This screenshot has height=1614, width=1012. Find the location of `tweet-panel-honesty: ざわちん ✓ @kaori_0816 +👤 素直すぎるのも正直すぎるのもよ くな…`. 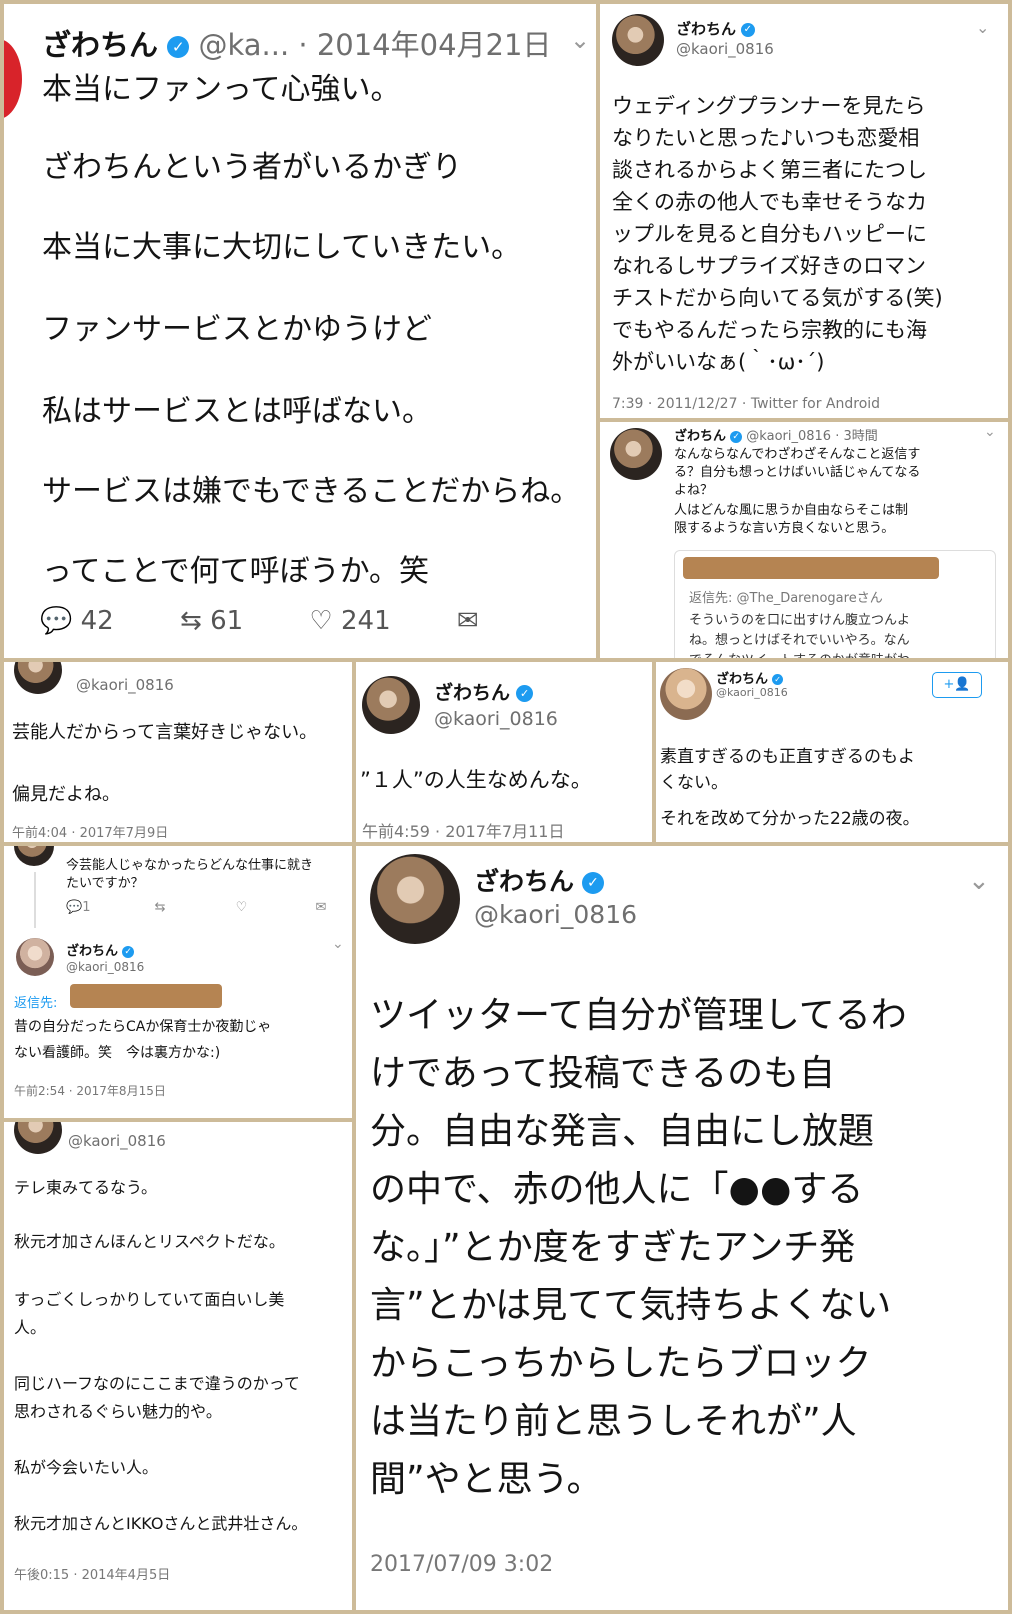

tweet-panel-honesty: ざわちん ✓ @kaori_0816 +👤 素直すぎるのも正直すぎるのもよ くな… is located at coordinates (832, 752).